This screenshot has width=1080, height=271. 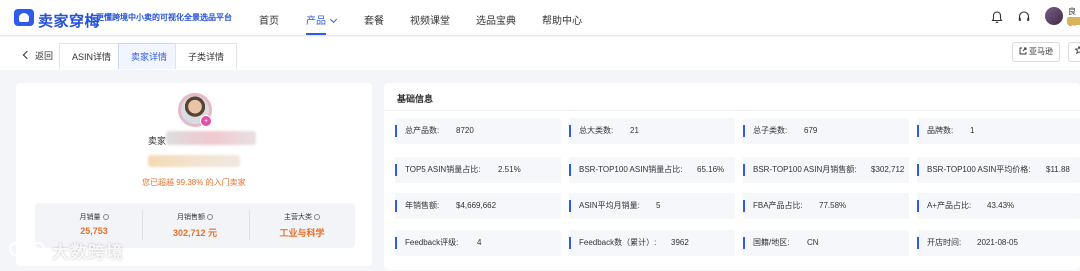 I want to click on info-bsr-average-price: BSR-TOP100 ASIN平均价格: $11.88, so click(x=998, y=170).